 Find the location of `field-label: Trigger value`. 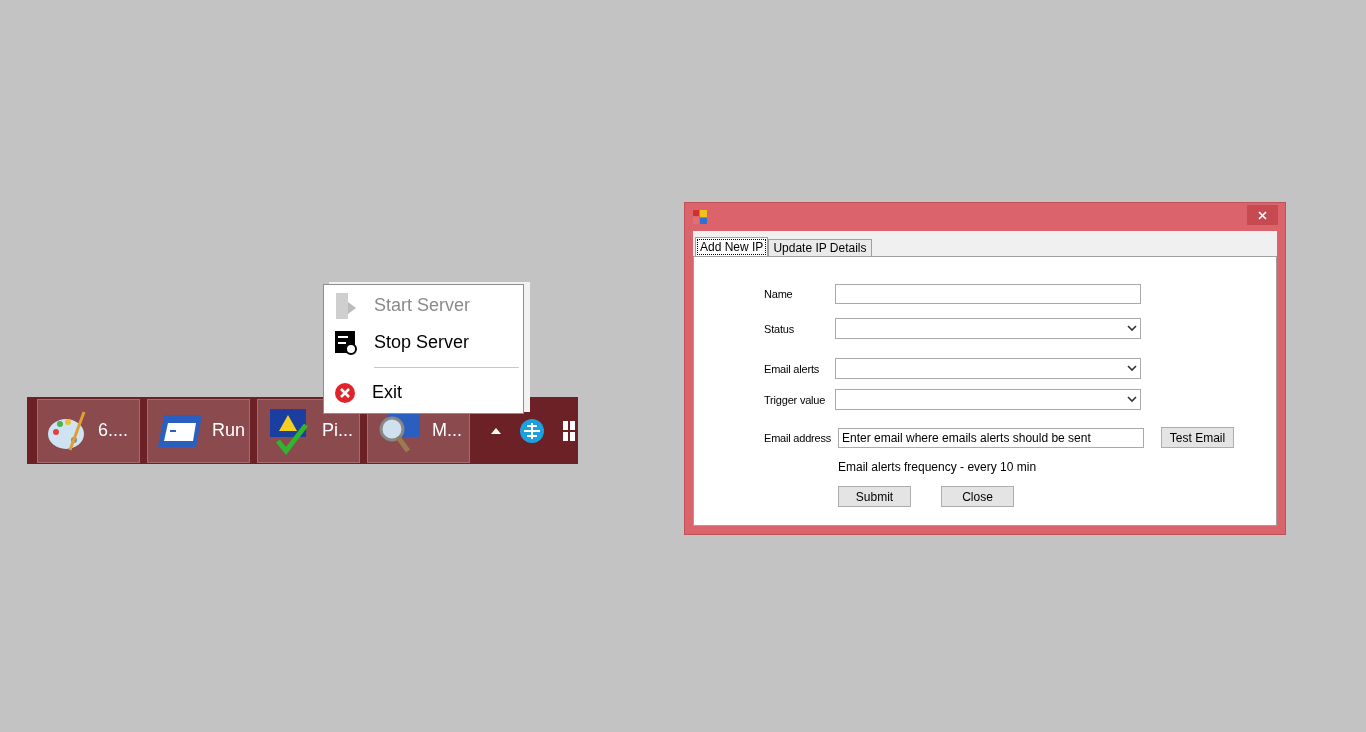

field-label: Trigger value is located at coordinates (795, 399).